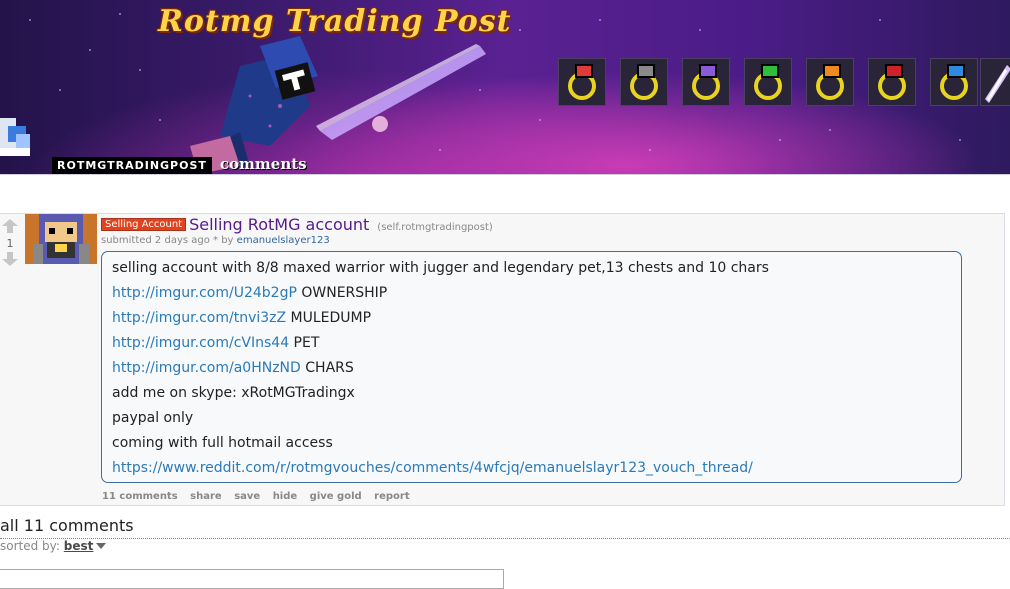 This screenshot has width=1010, height=589. I want to click on comments-button: 11 comments, so click(140, 496).